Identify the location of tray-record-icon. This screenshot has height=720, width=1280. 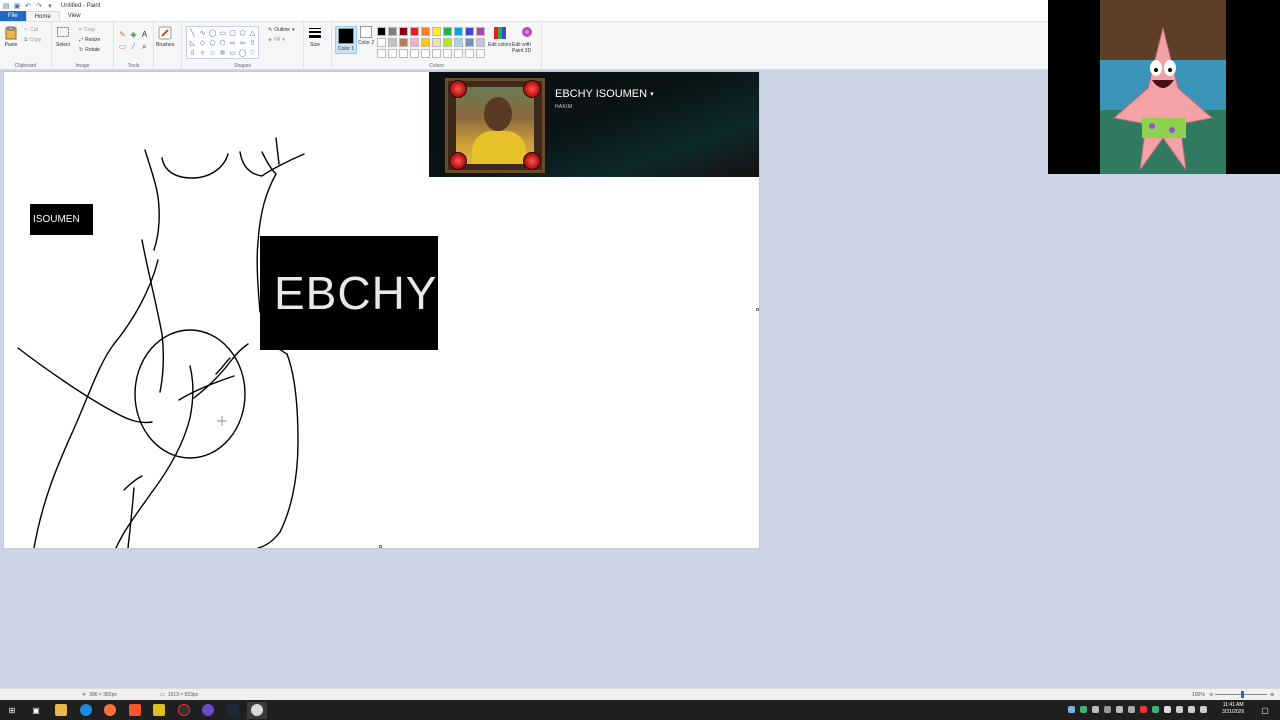
(1143, 709).